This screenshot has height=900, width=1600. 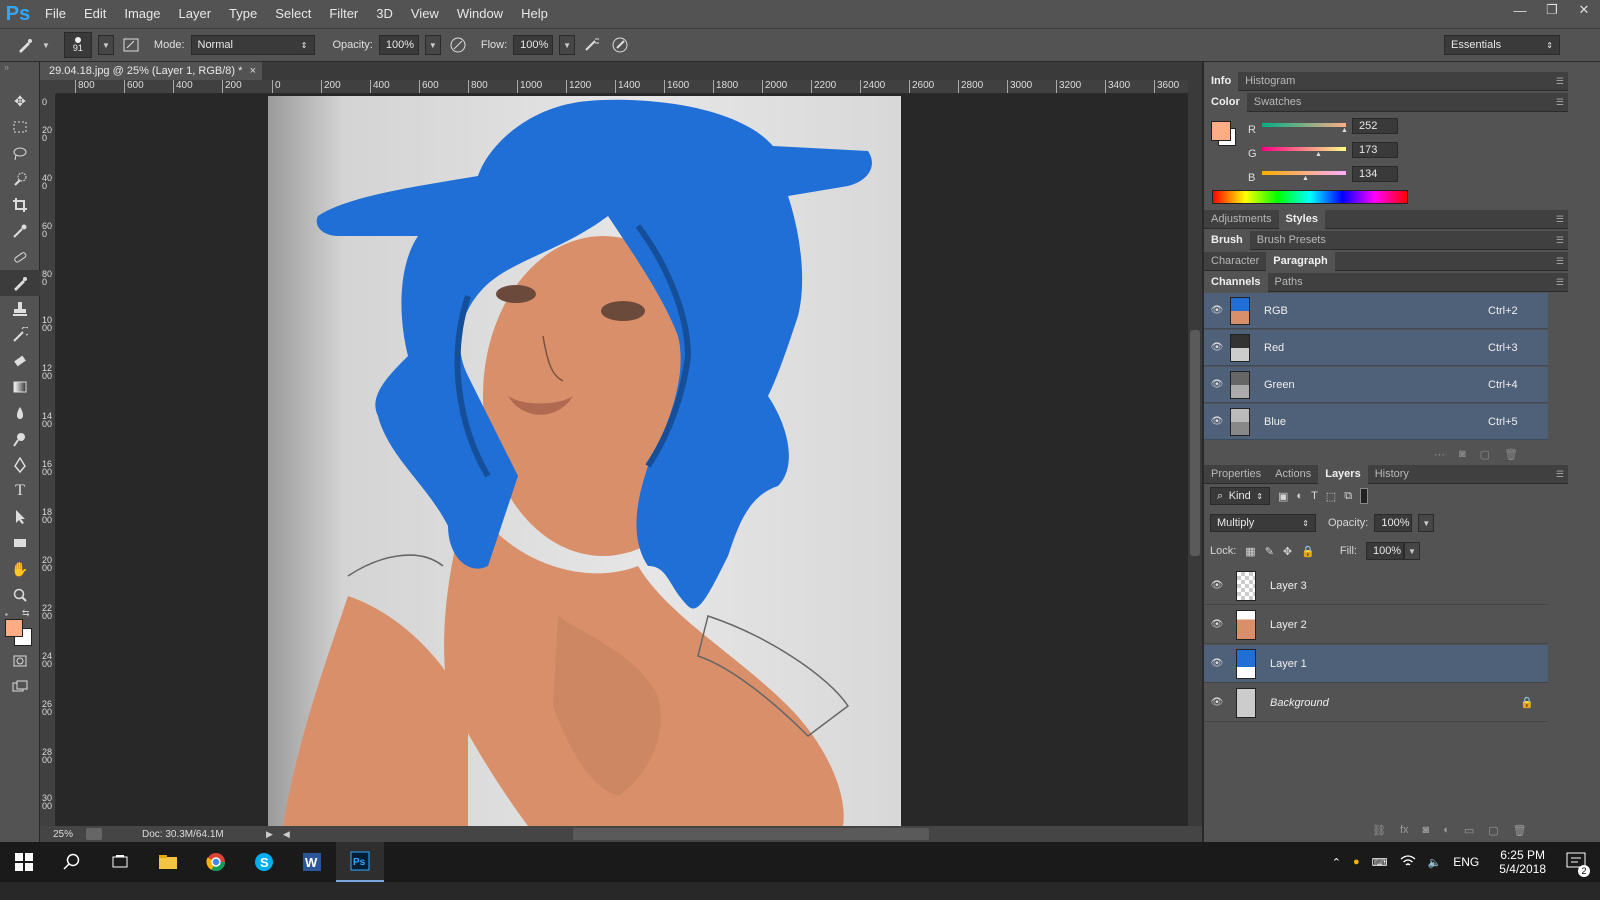 What do you see at coordinates (20, 283) in the screenshot?
I see `brush-tool-icon` at bounding box center [20, 283].